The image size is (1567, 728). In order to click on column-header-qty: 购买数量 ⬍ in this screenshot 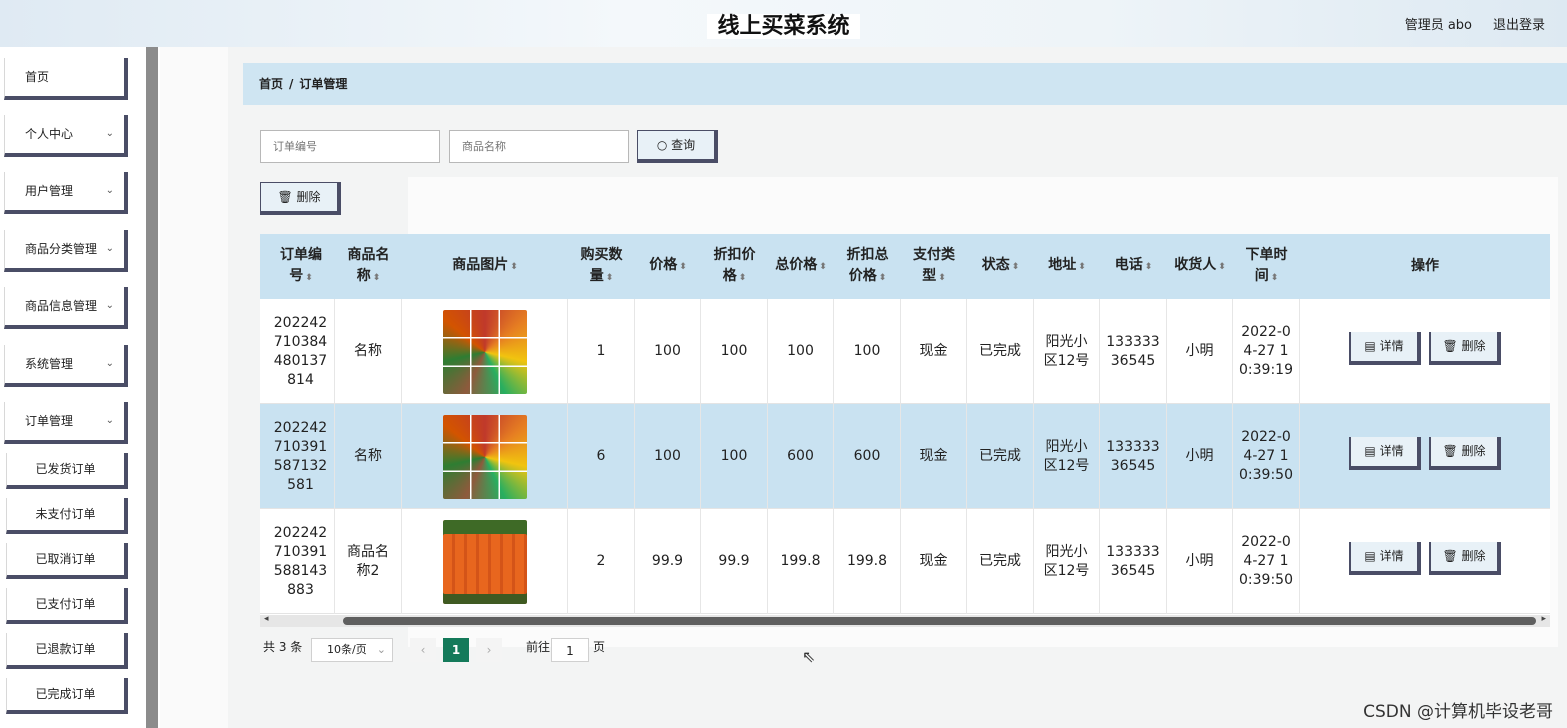, I will do `click(601, 266)`.